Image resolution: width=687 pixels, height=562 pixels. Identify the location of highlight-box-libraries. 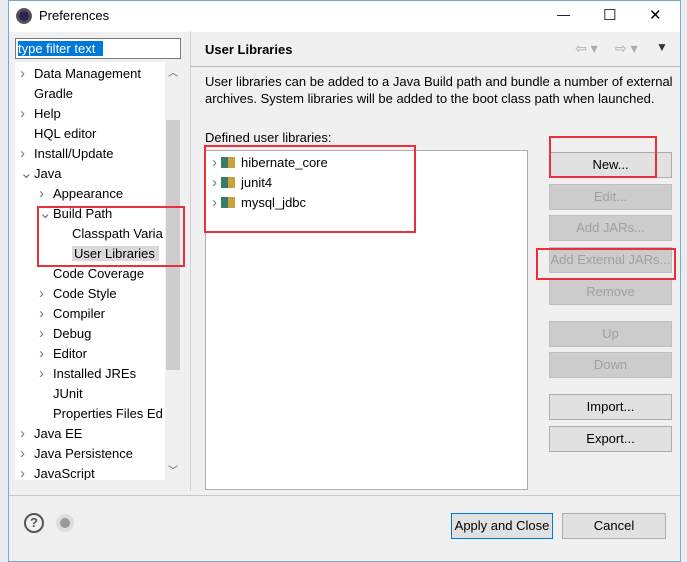
(310, 189).